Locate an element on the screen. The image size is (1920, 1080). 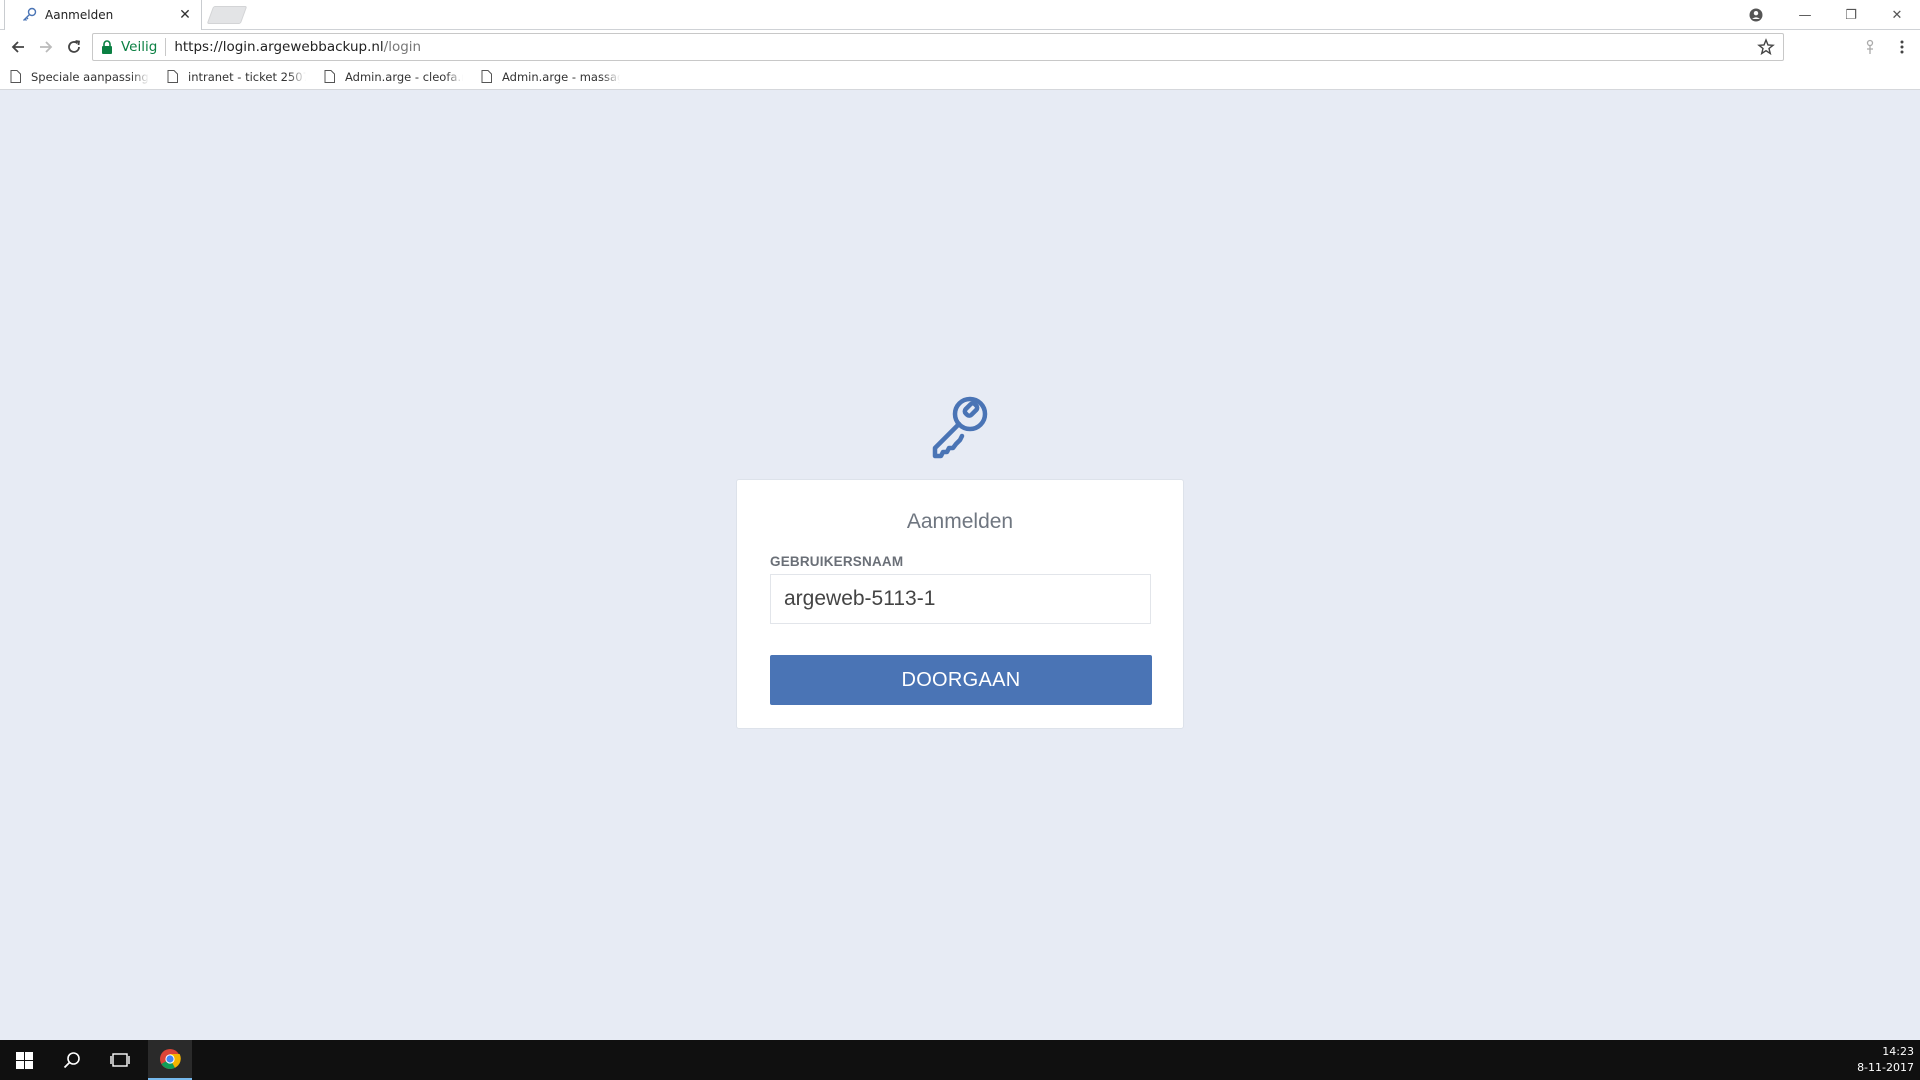
continue-button: DOORGAAN is located at coordinates (961, 680).